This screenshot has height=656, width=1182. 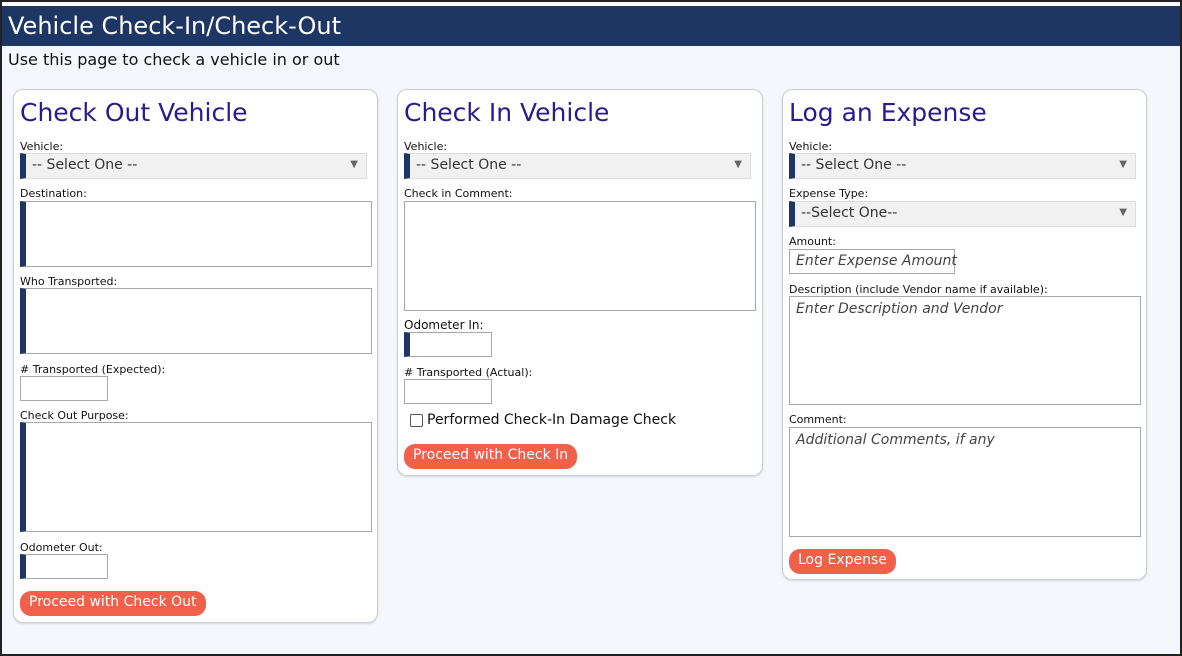 I want to click on expense-type-select: --Select One-- ▼, so click(x=962, y=214).